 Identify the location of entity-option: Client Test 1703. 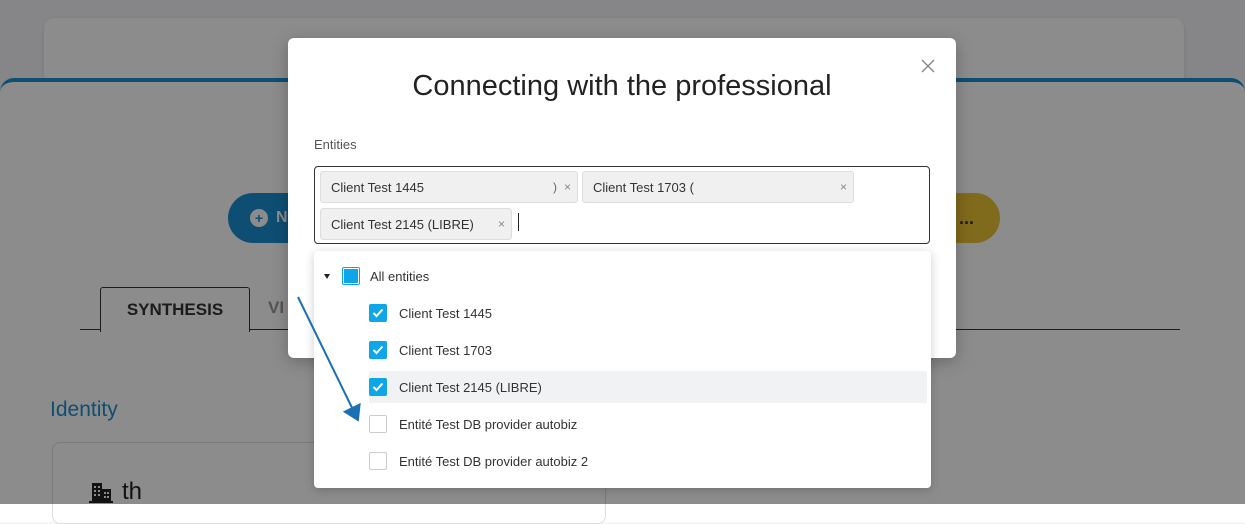
(648, 350).